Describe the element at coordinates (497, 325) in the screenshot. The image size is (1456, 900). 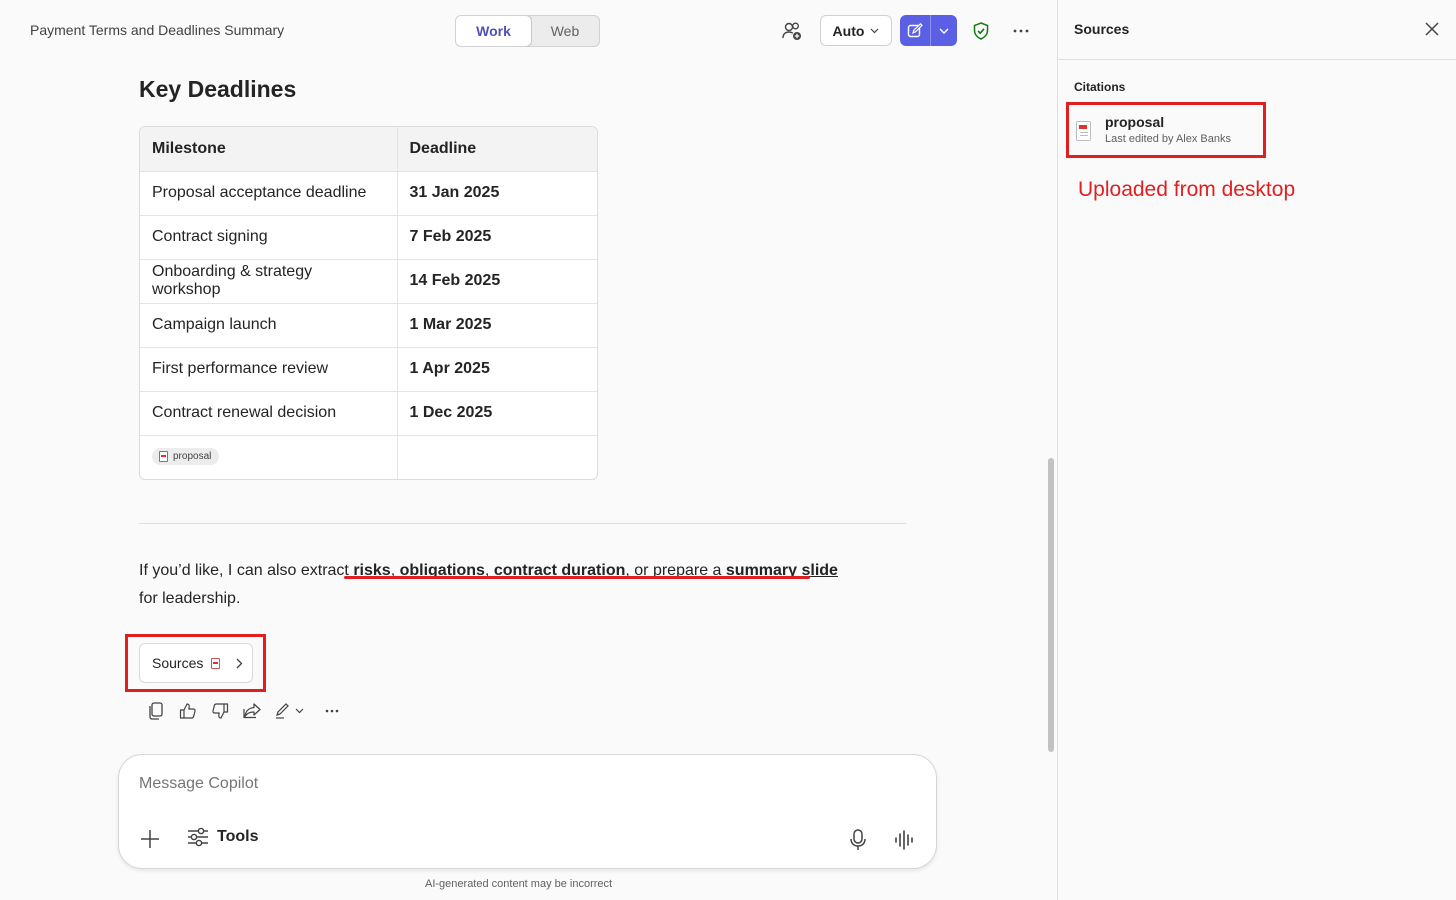
I see `deadline-cell: 1 Mar 2025` at that location.